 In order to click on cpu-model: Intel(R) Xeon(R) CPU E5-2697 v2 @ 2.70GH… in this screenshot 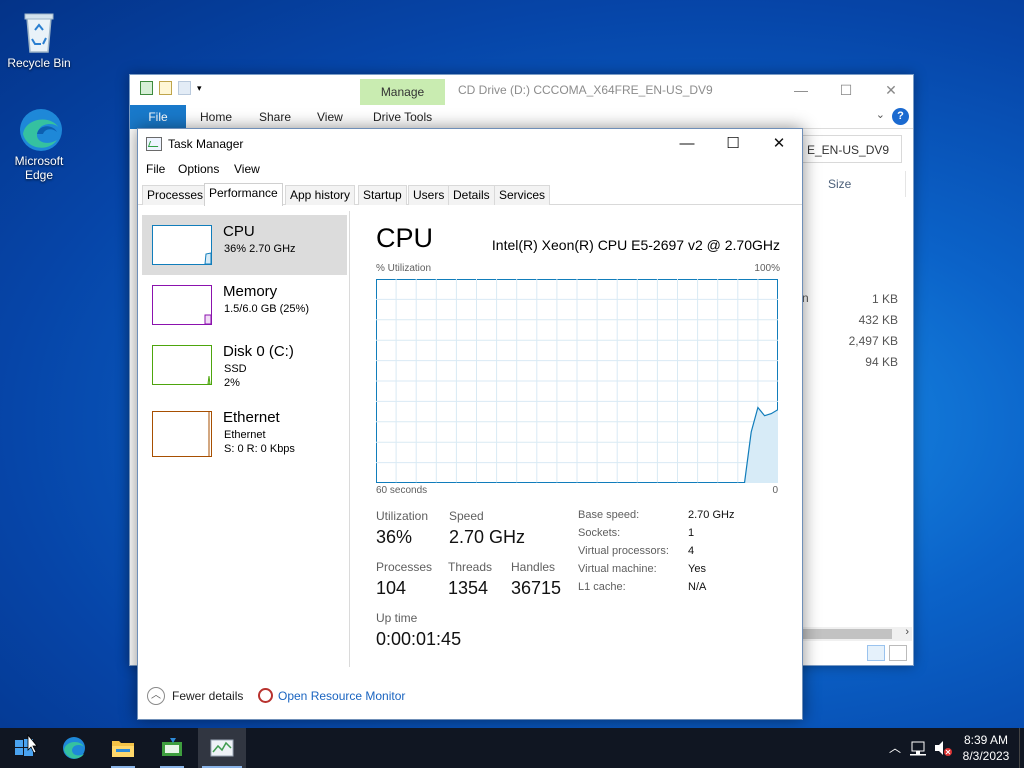, I will do `click(635, 245)`.